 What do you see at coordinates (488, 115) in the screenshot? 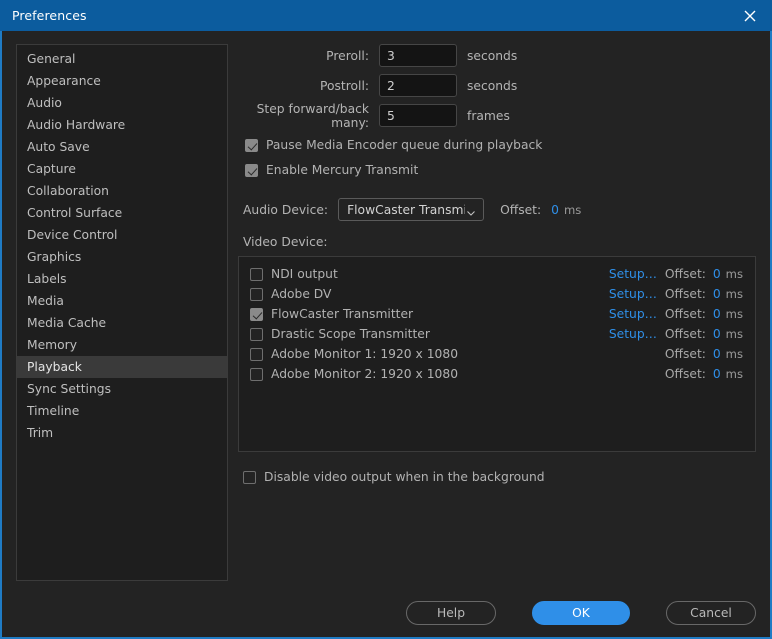
I see `step-frames-unit: frames` at bounding box center [488, 115].